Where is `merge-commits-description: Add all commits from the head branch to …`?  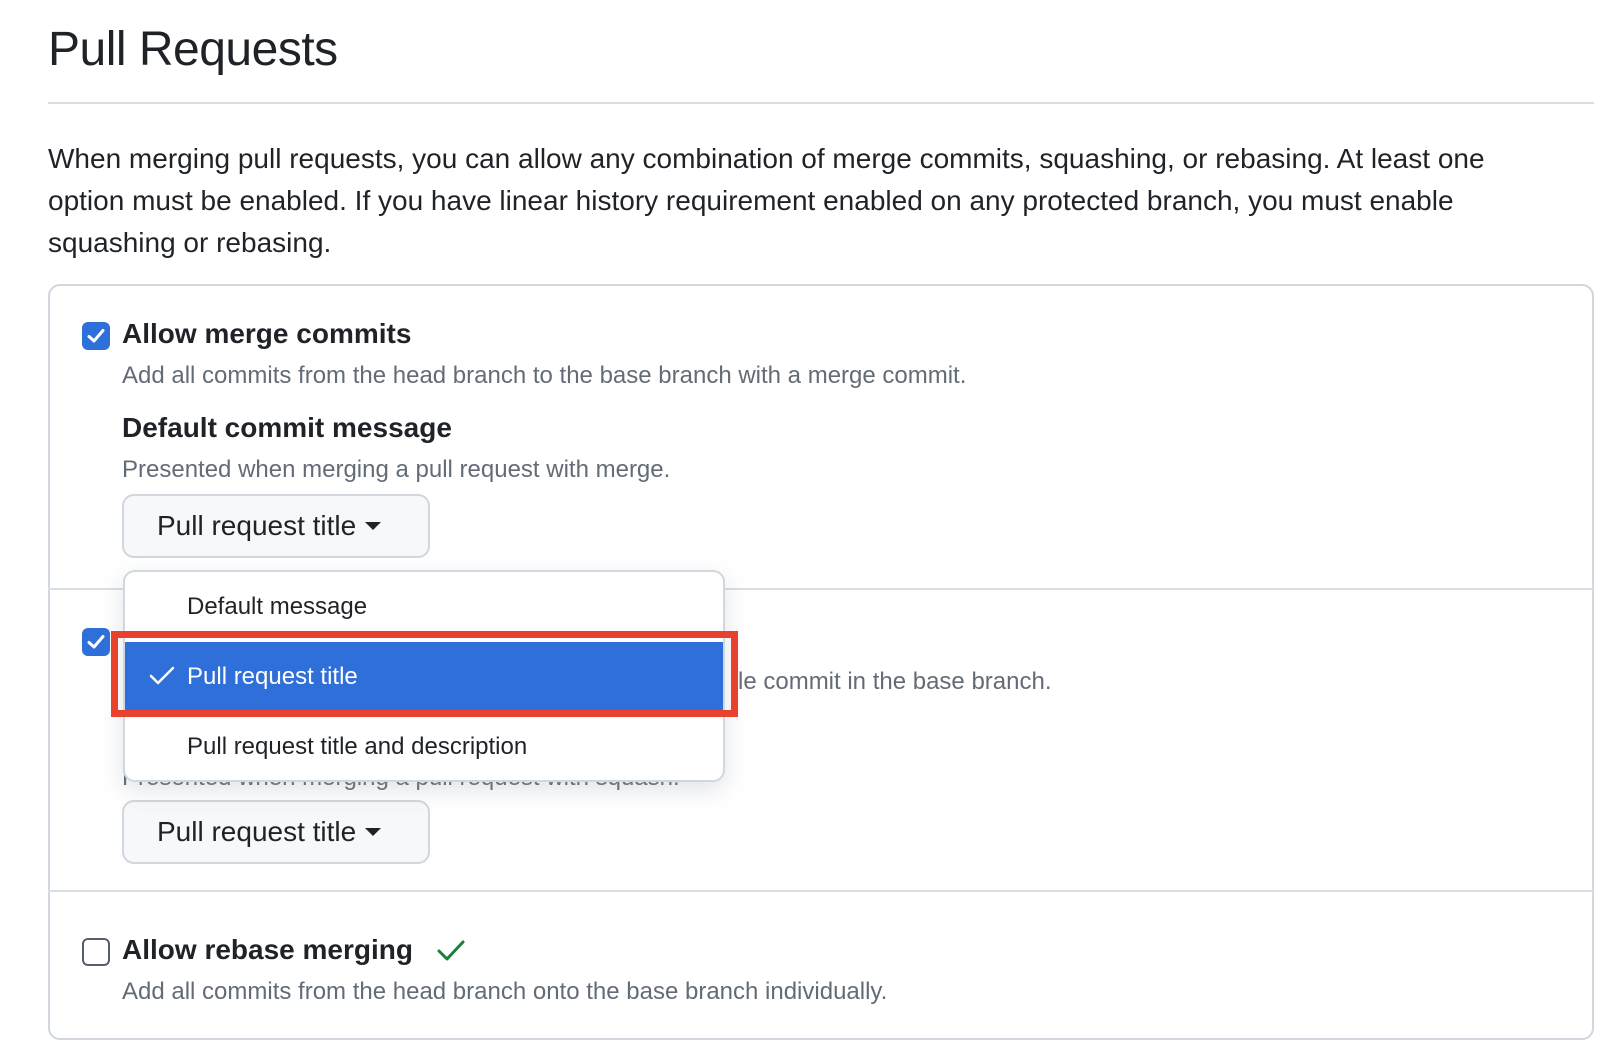 merge-commits-description: Add all commits from the head branch to … is located at coordinates (544, 375).